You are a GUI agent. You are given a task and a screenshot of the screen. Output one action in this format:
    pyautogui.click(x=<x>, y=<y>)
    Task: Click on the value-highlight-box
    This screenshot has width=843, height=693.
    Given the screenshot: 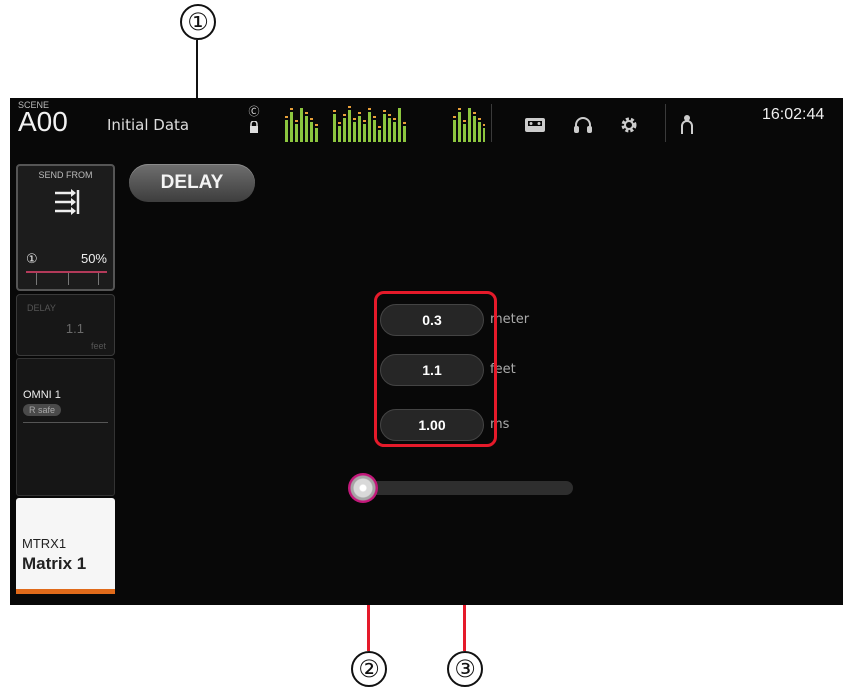 What is the action you would take?
    pyautogui.click(x=435, y=369)
    